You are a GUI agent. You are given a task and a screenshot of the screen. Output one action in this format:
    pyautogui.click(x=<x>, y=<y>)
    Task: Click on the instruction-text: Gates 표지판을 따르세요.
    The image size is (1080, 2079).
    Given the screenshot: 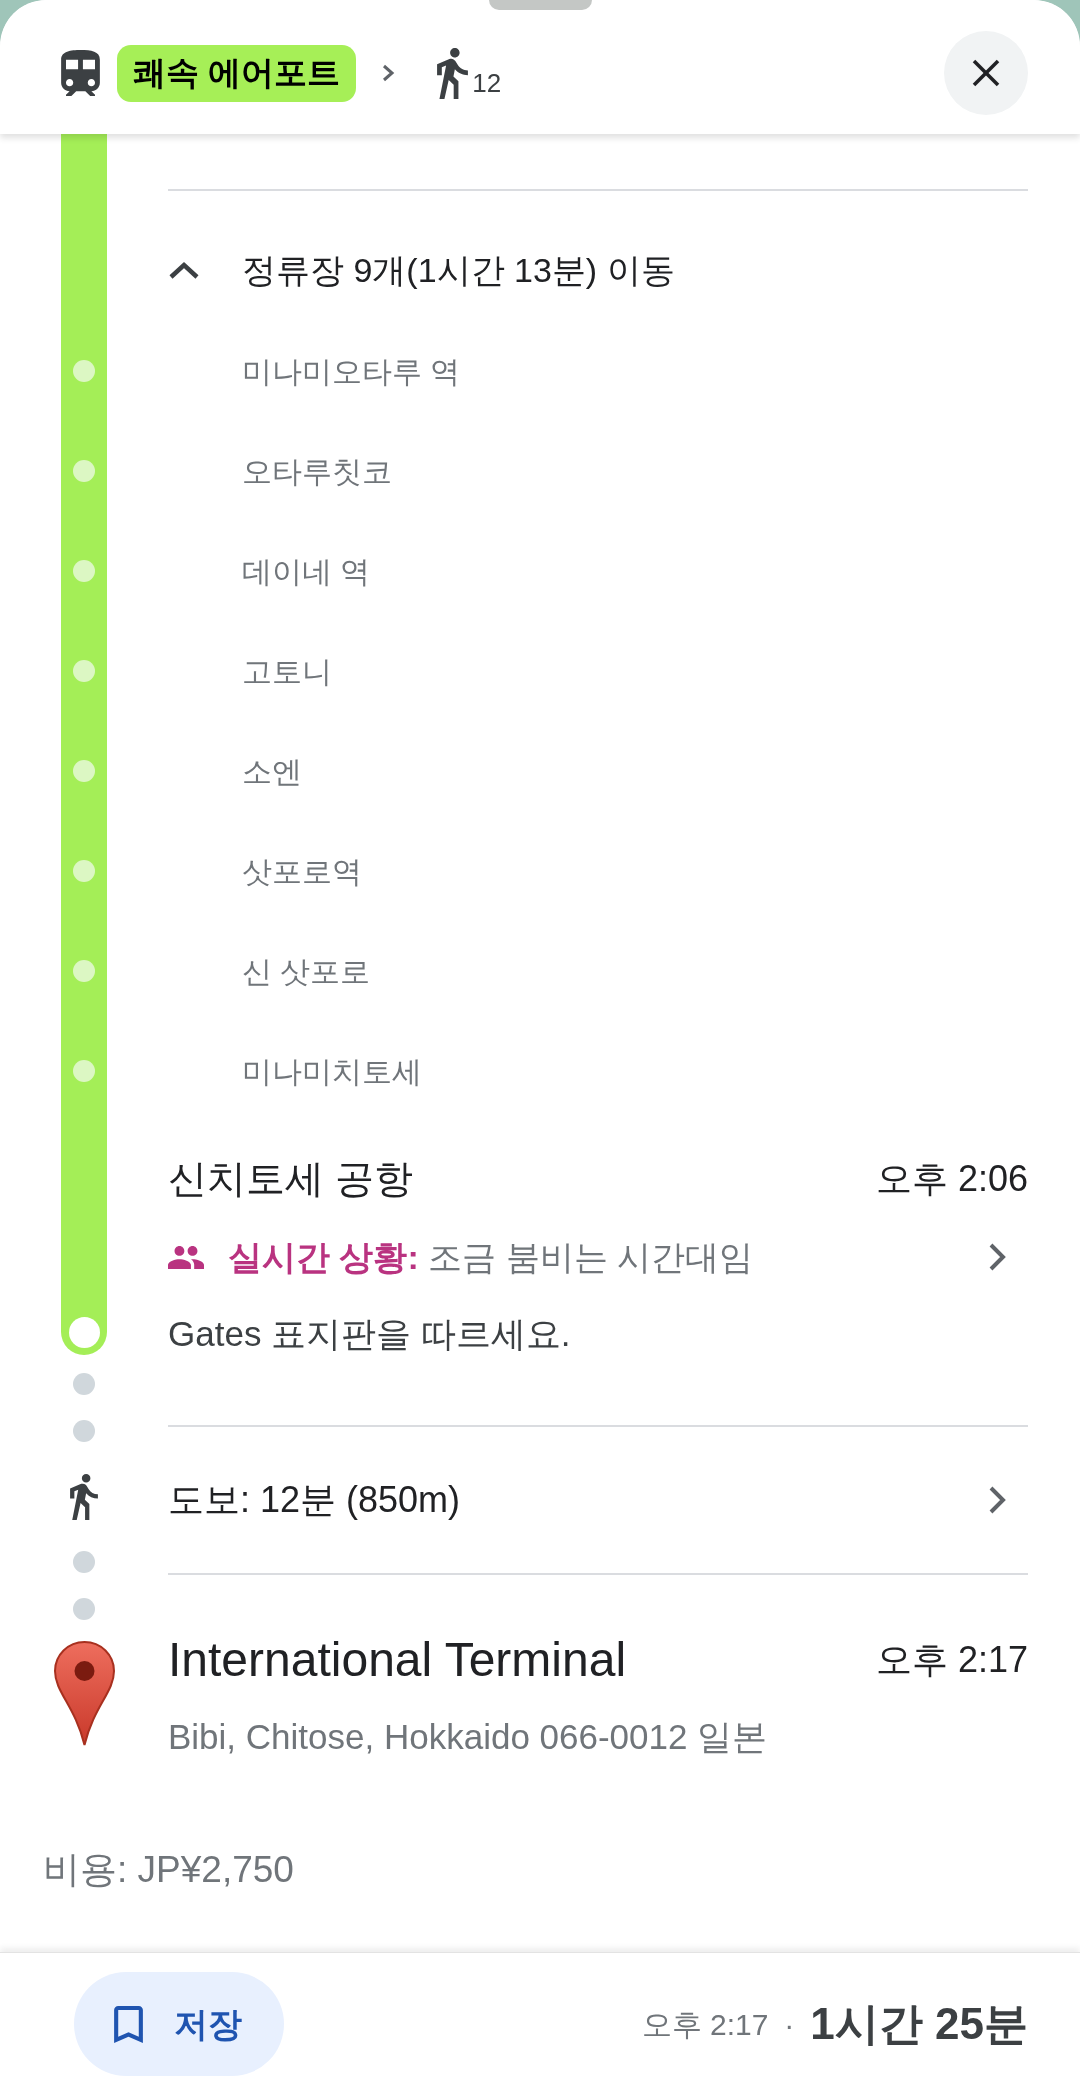 What is the action you would take?
    pyautogui.click(x=369, y=1333)
    